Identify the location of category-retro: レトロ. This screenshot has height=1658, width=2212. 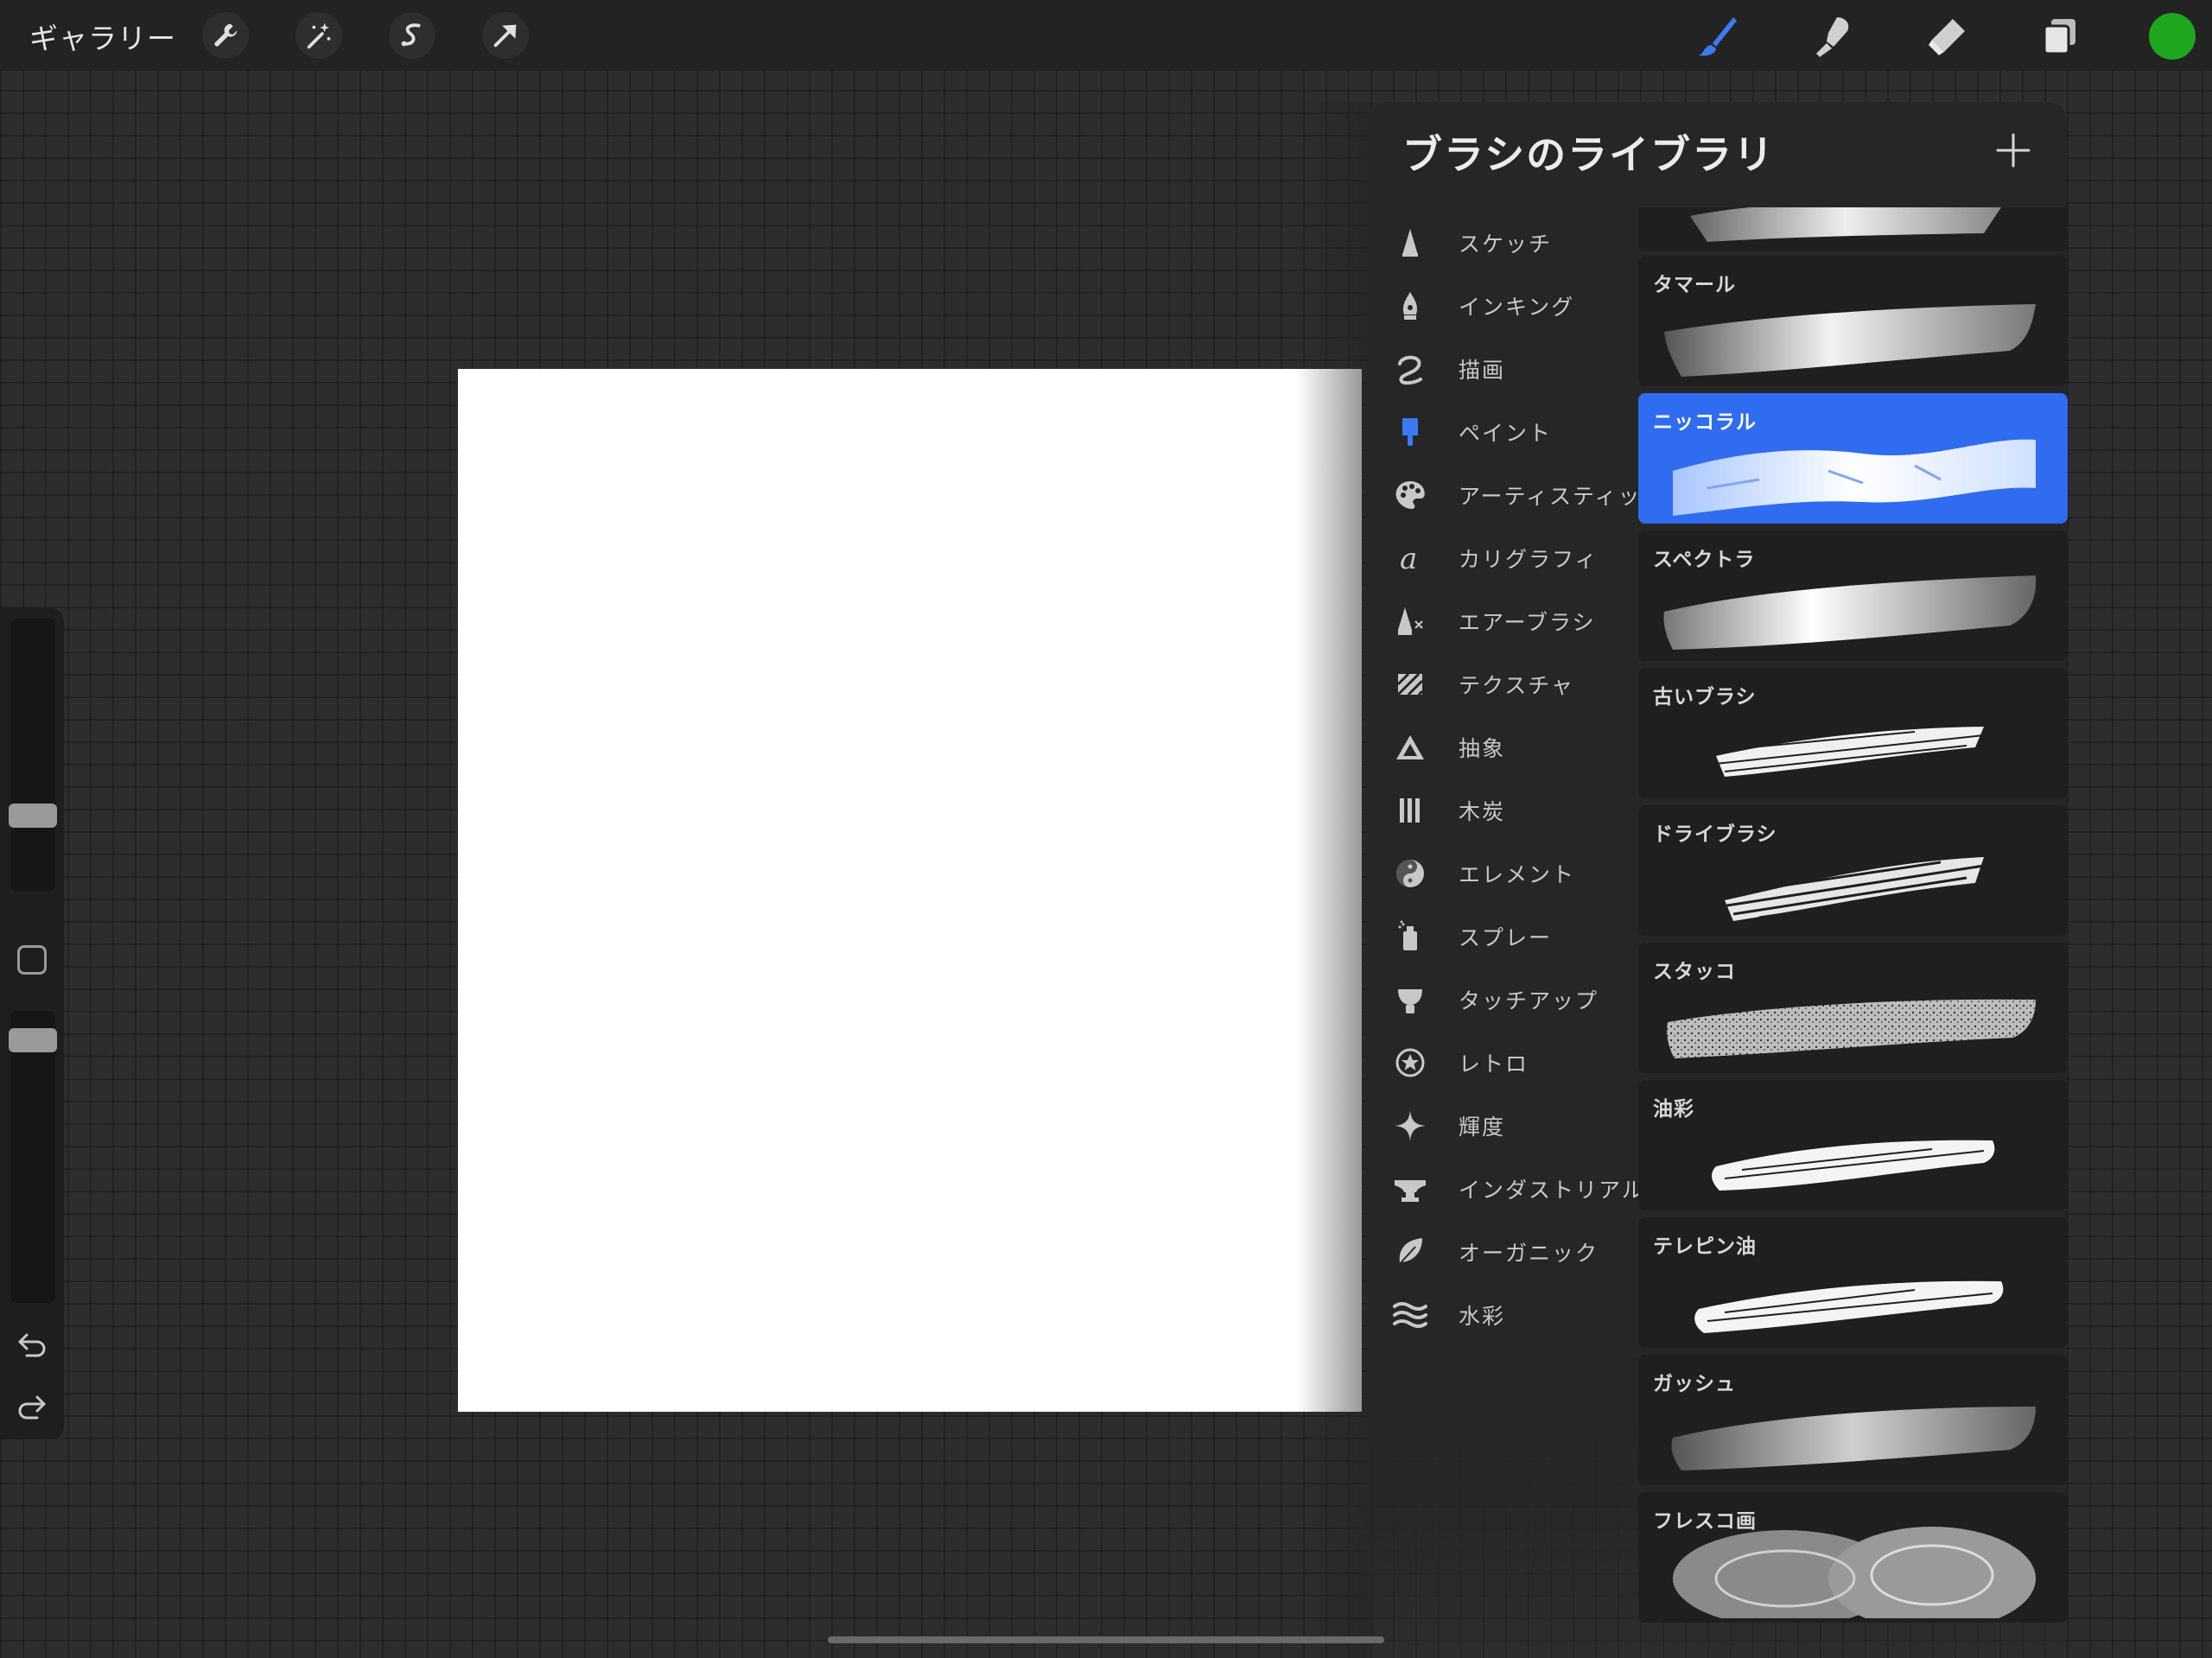
(1501, 1062).